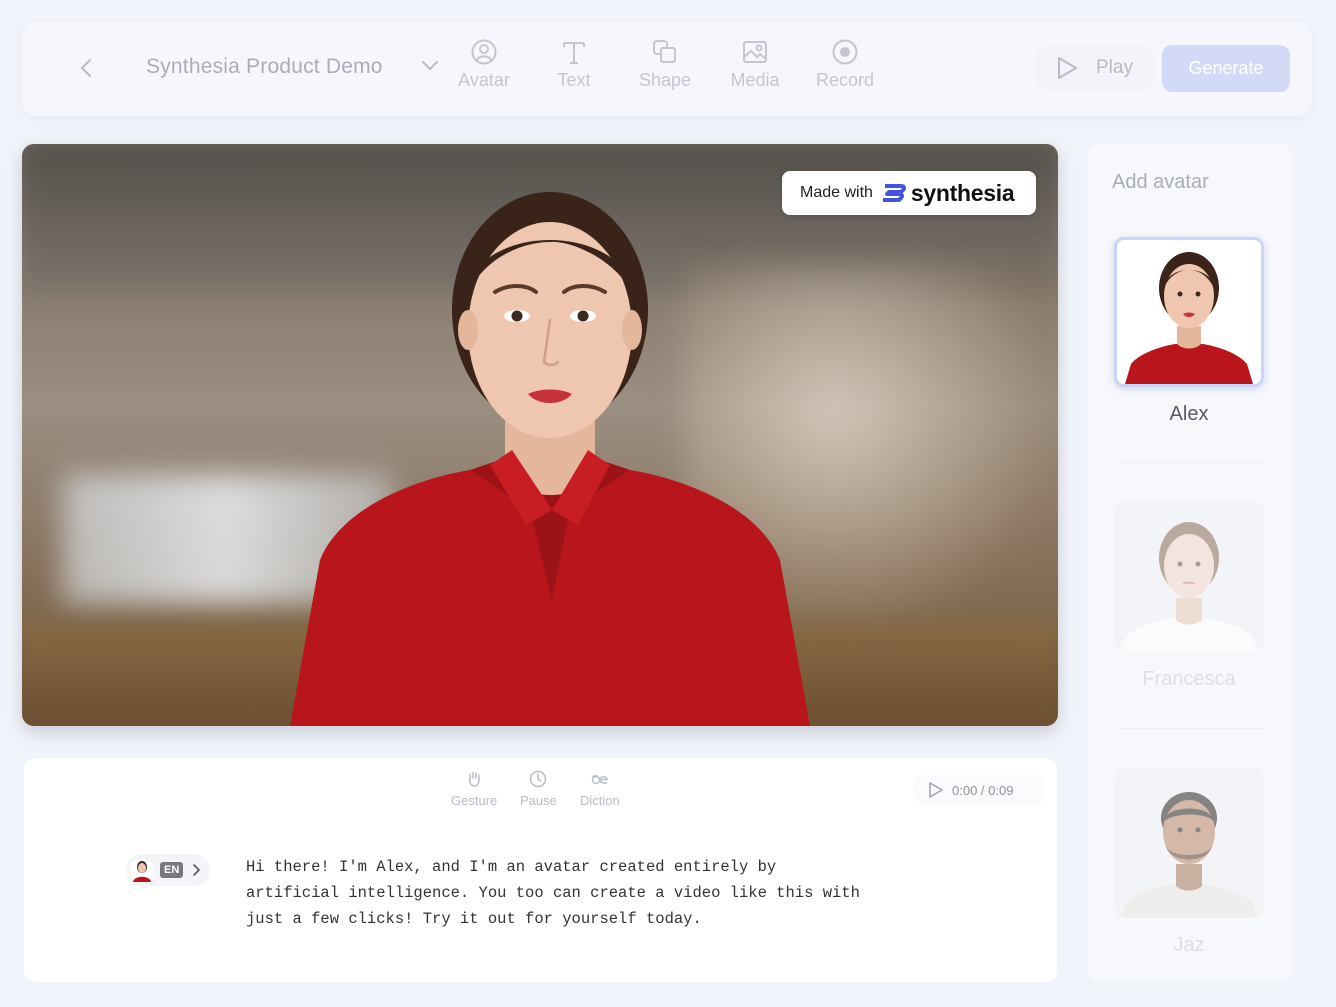  What do you see at coordinates (1189, 587) in the screenshot?
I see `francesca-avatar-image` at bounding box center [1189, 587].